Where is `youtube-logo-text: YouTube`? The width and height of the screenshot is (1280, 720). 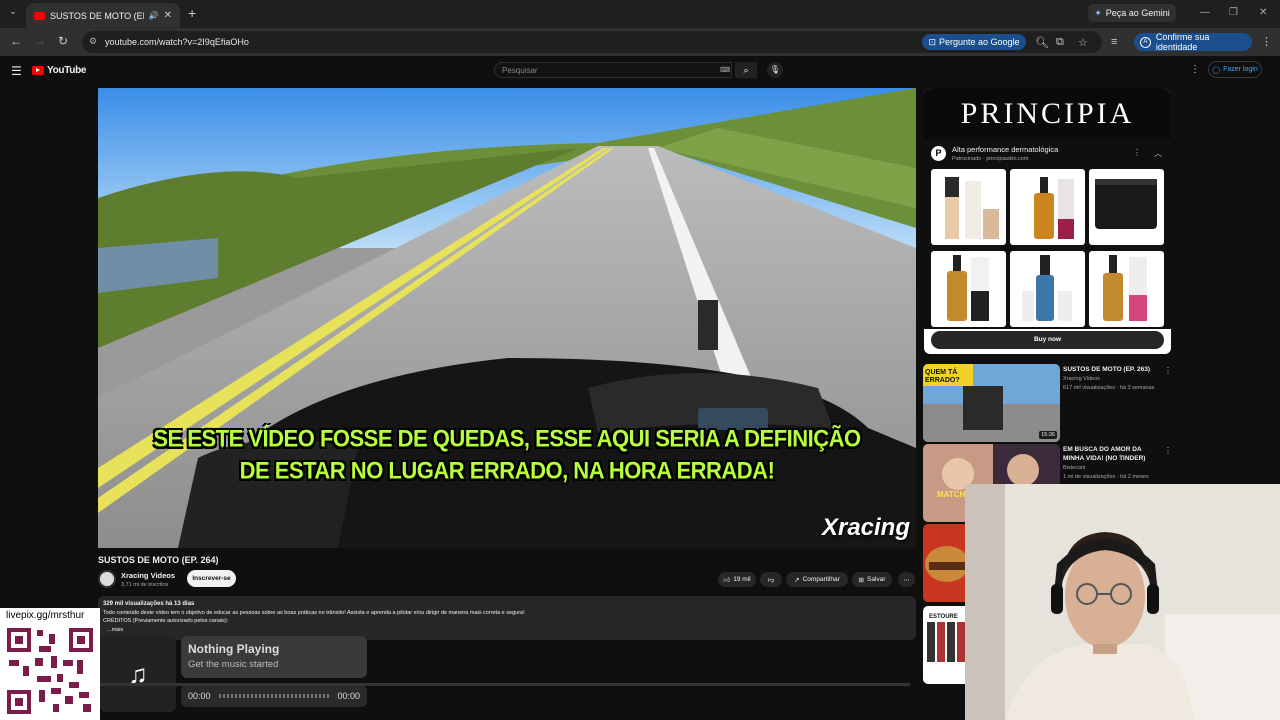 youtube-logo-text: YouTube is located at coordinates (67, 70).